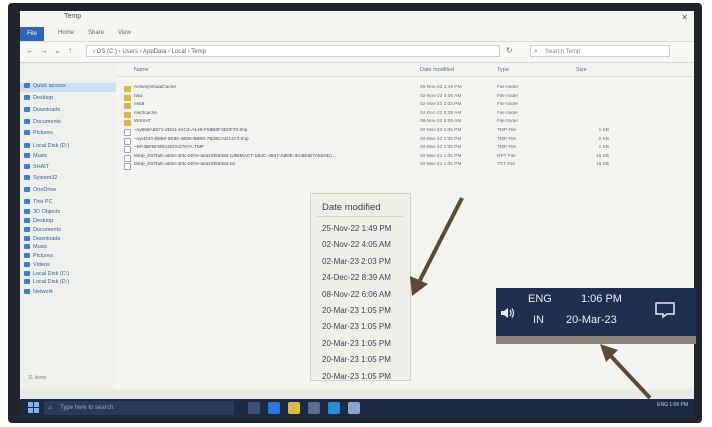 The width and height of the screenshot is (712, 427). I want to click on arrow-to-taskbar-clock, so click(626, 372).